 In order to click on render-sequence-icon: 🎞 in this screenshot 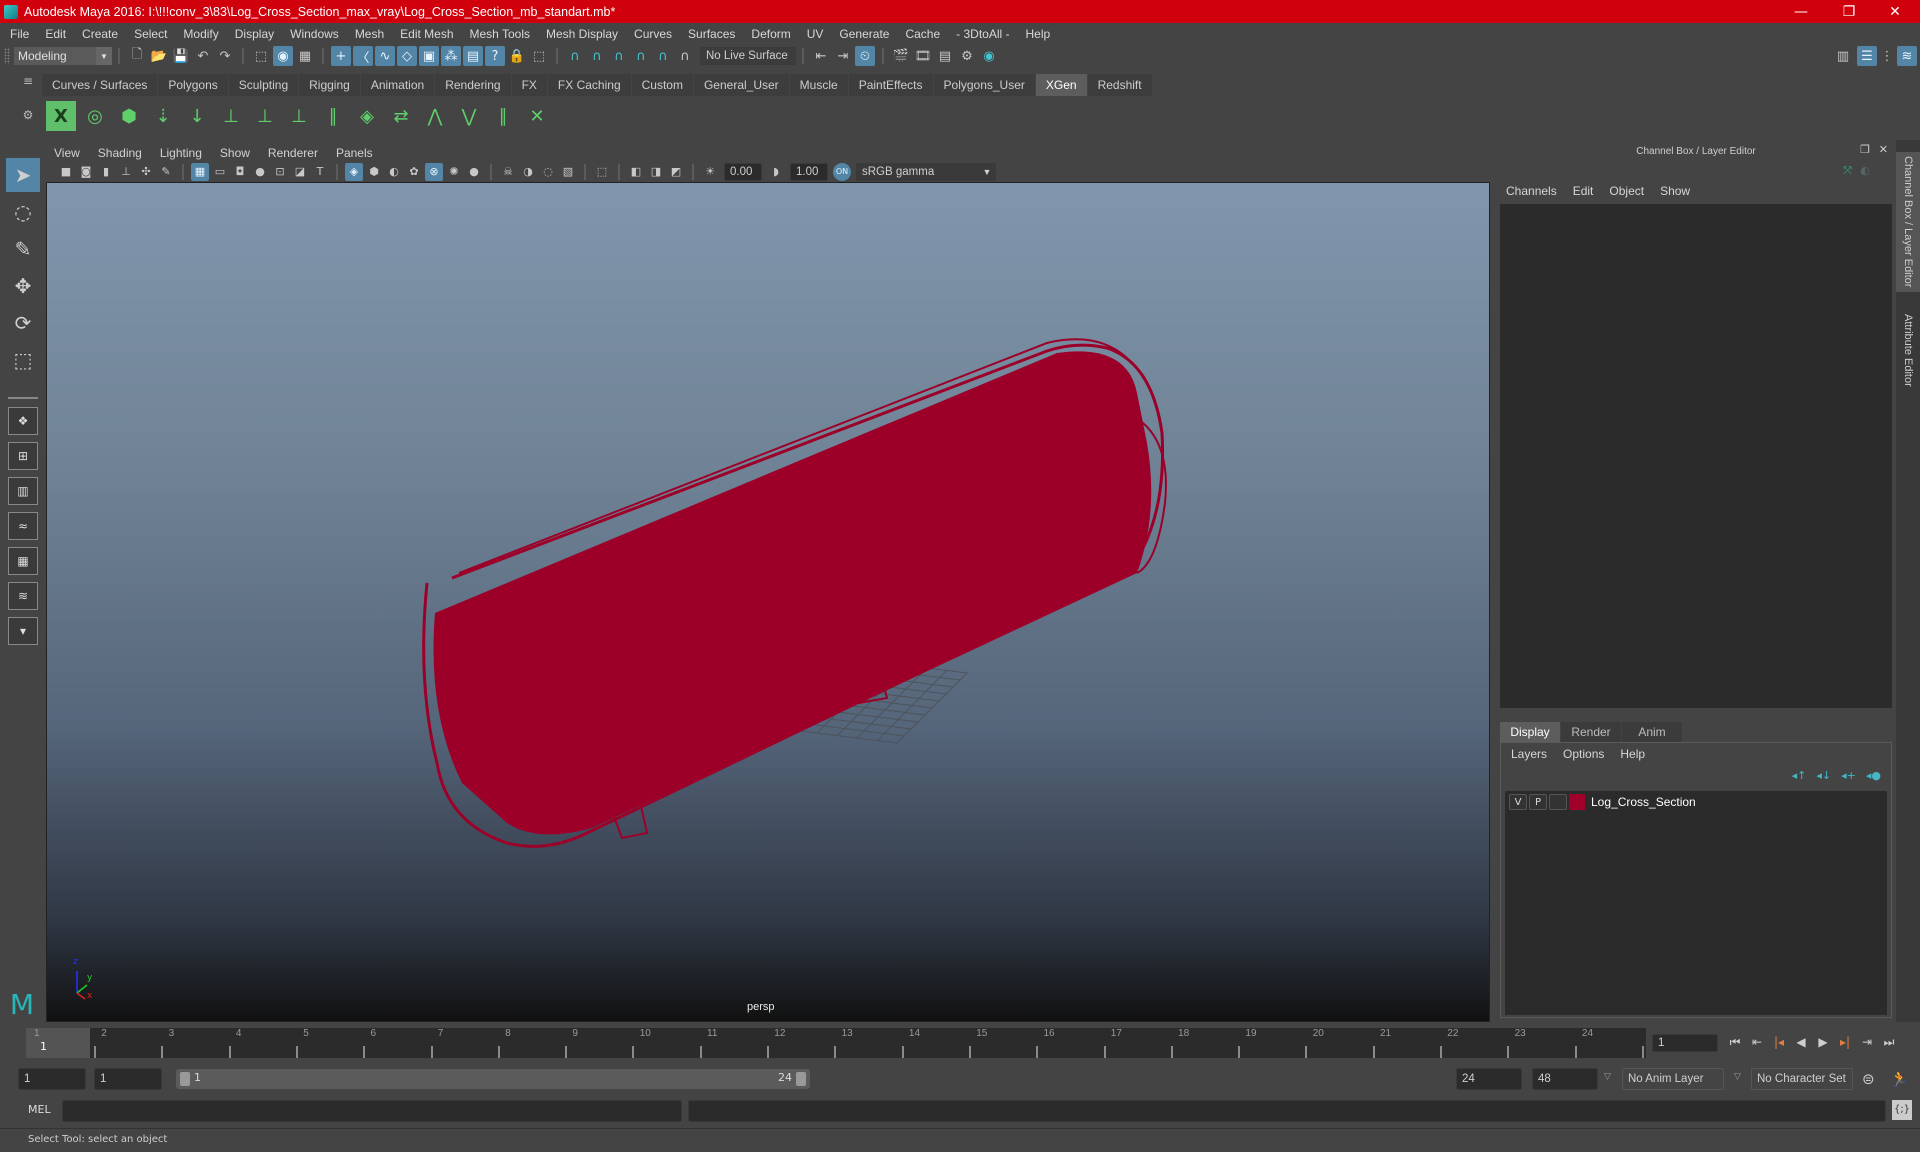, I will do `click(923, 56)`.